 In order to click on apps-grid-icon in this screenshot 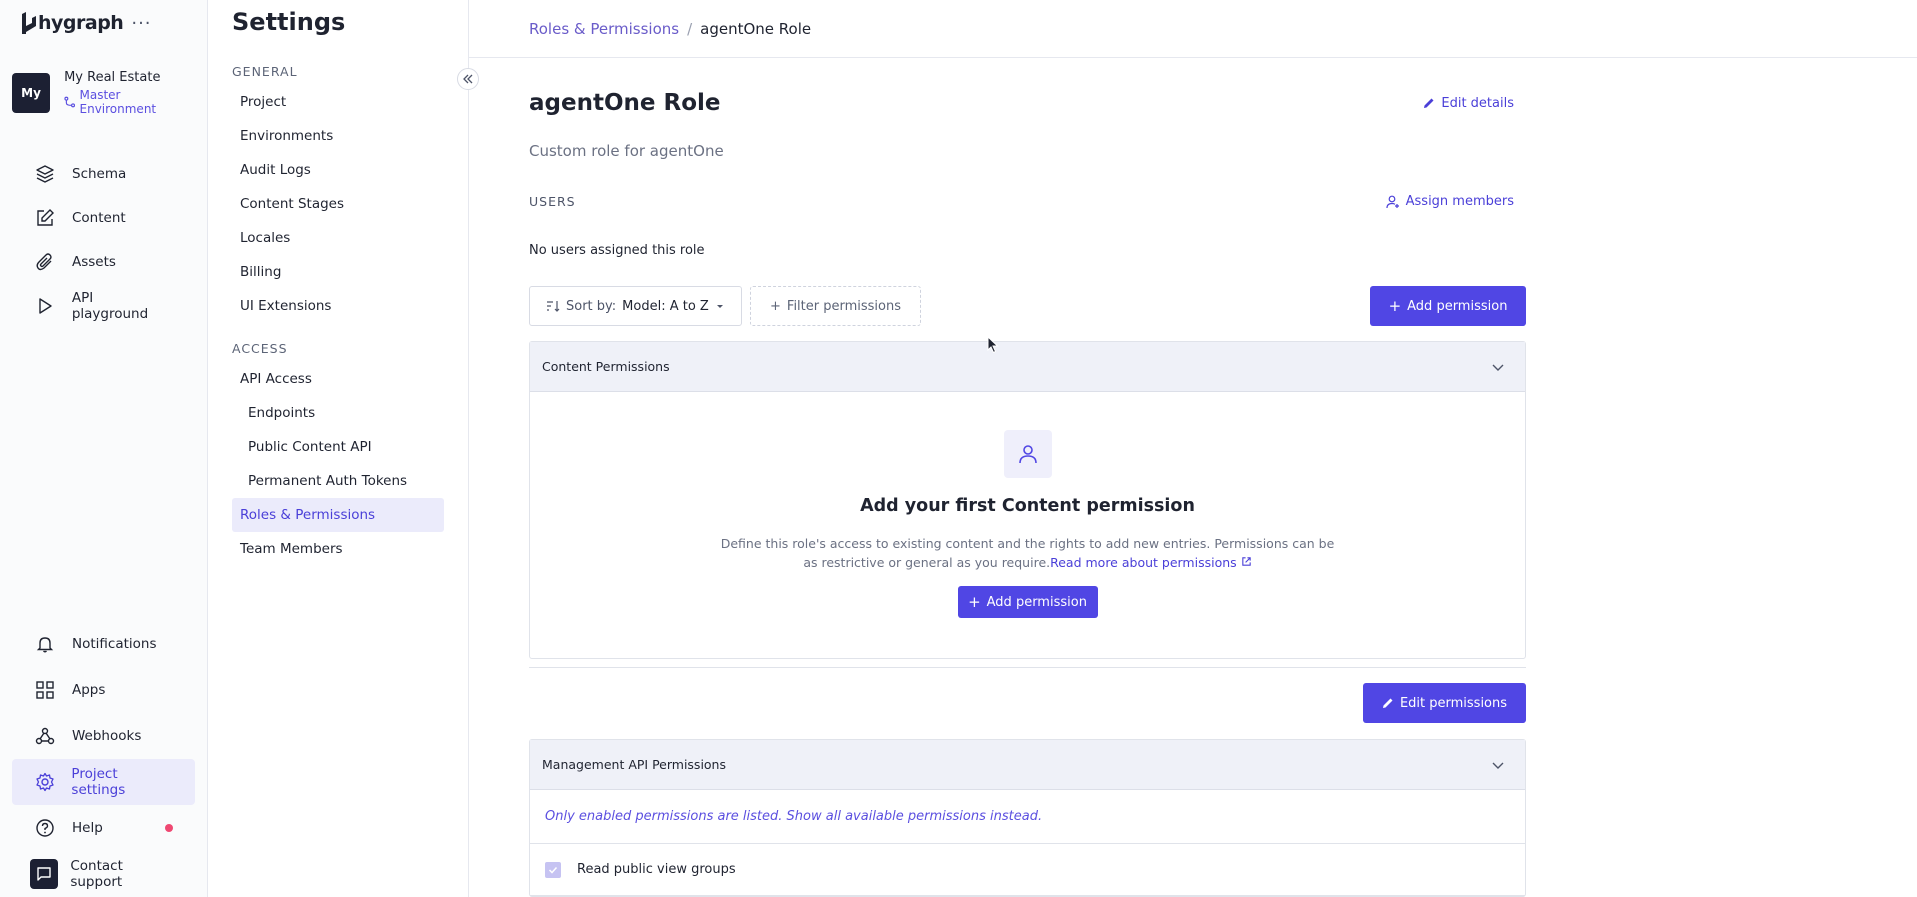, I will do `click(45, 690)`.